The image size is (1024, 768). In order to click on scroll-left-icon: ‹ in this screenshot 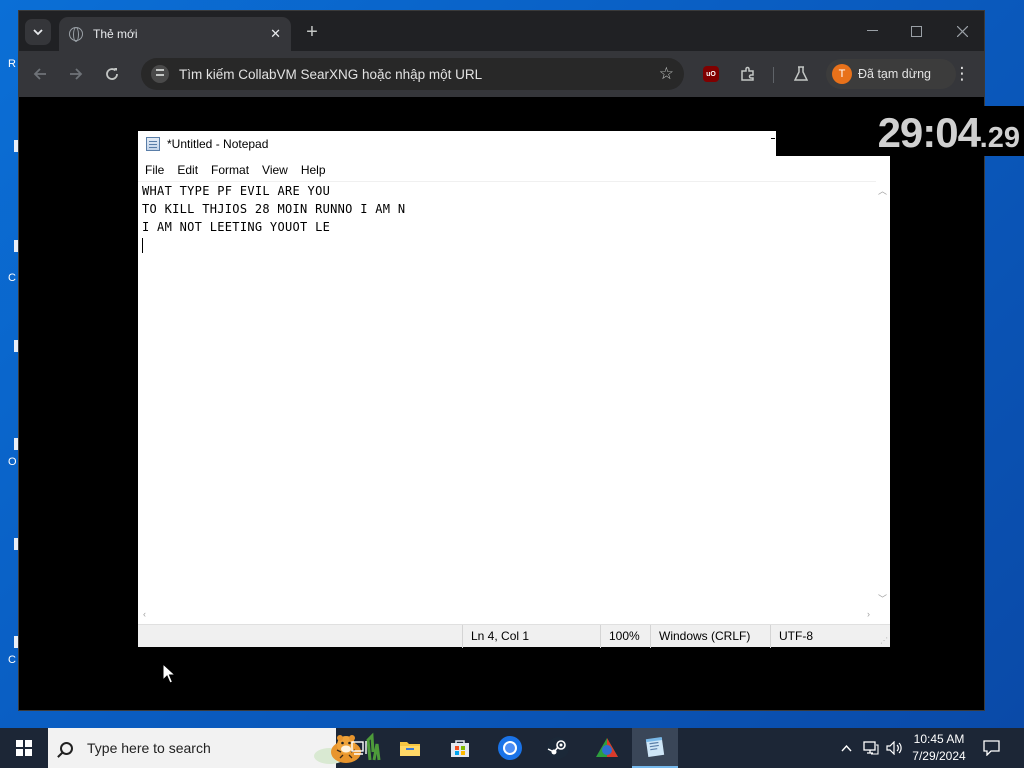, I will do `click(144, 614)`.